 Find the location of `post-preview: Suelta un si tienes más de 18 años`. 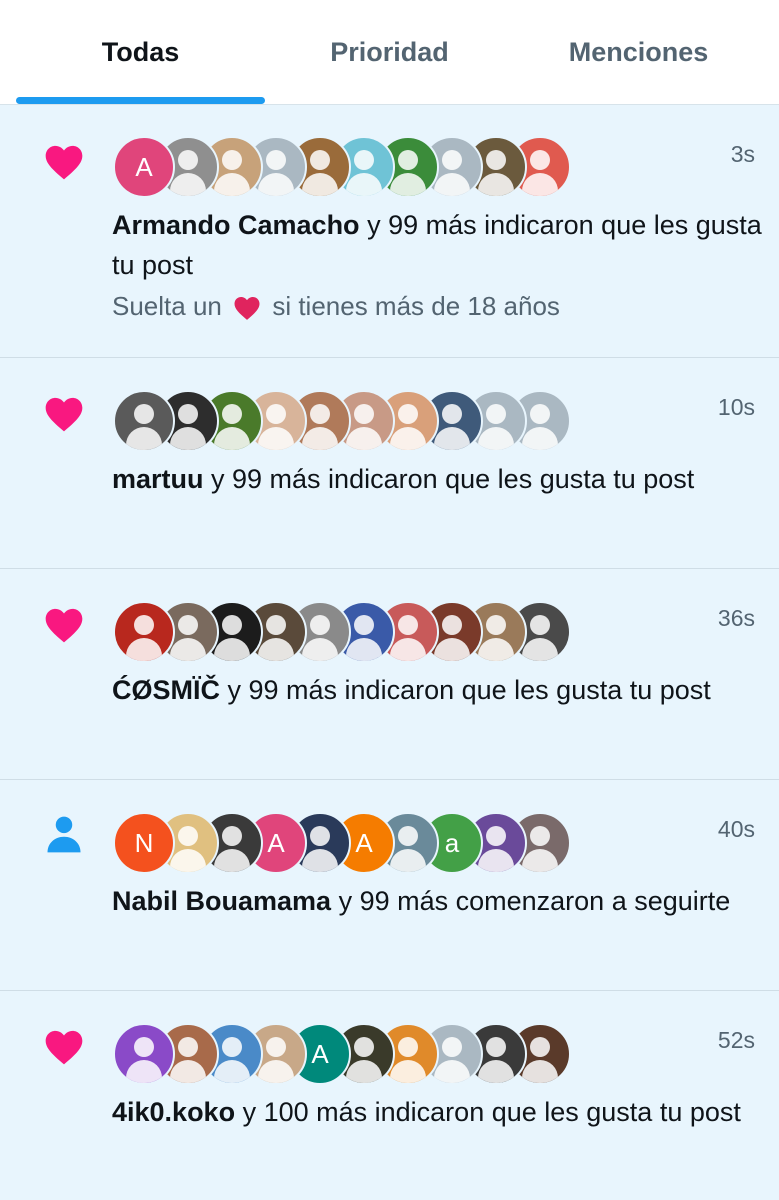

post-preview: Suelta un si tienes más de 18 años is located at coordinates (336, 307).